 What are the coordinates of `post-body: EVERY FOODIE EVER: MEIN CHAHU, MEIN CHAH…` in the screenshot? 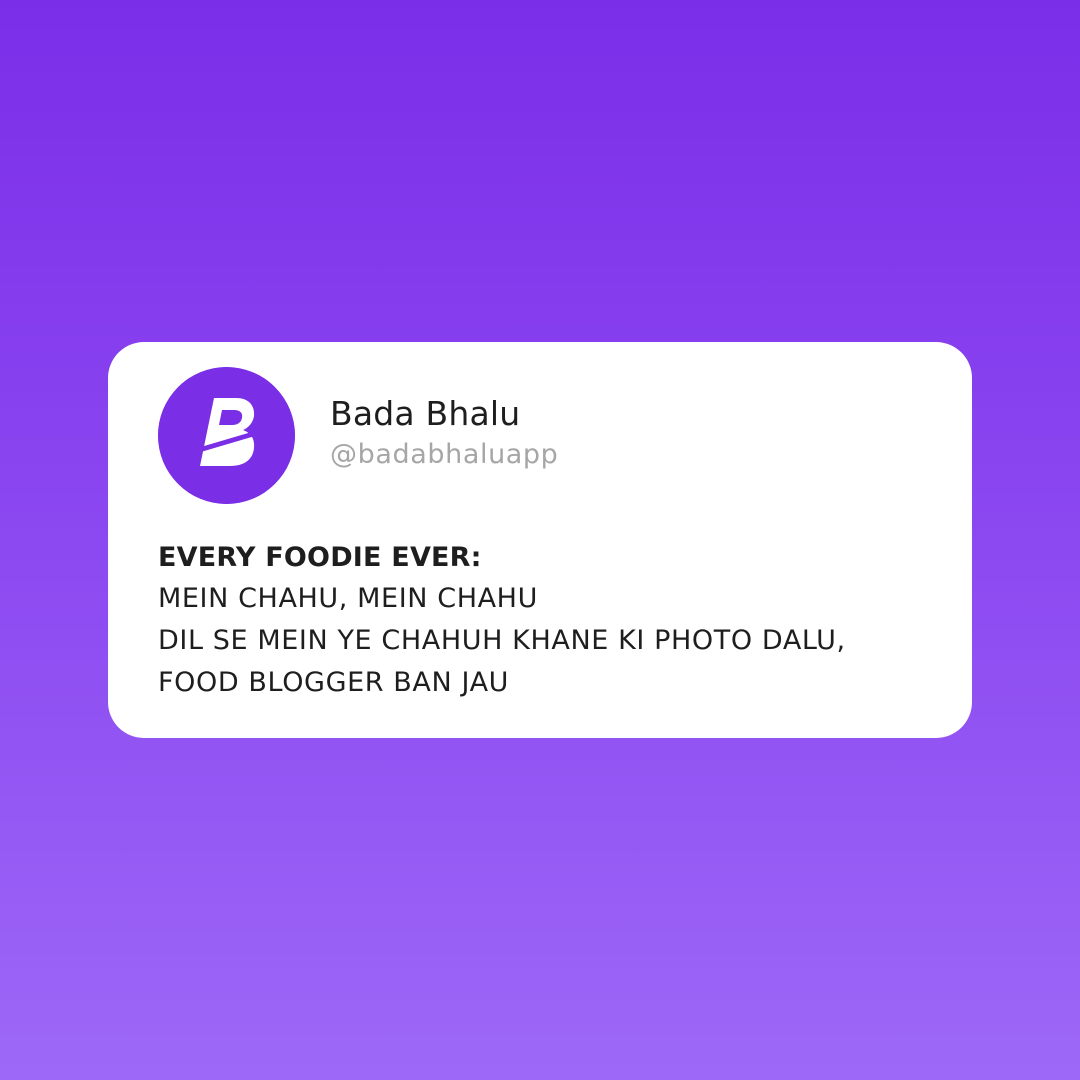 It's located at (502, 621).